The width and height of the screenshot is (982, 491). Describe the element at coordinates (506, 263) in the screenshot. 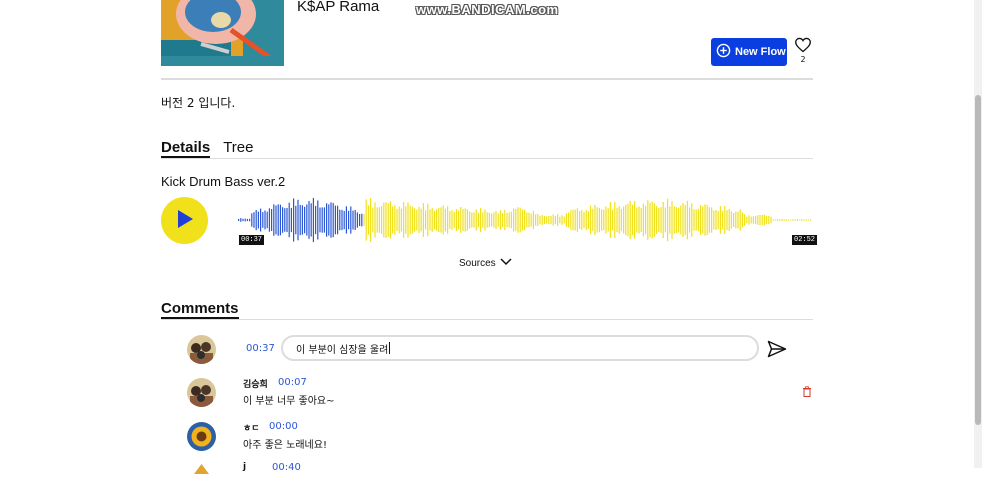

I see `chevron-down-icon` at that location.